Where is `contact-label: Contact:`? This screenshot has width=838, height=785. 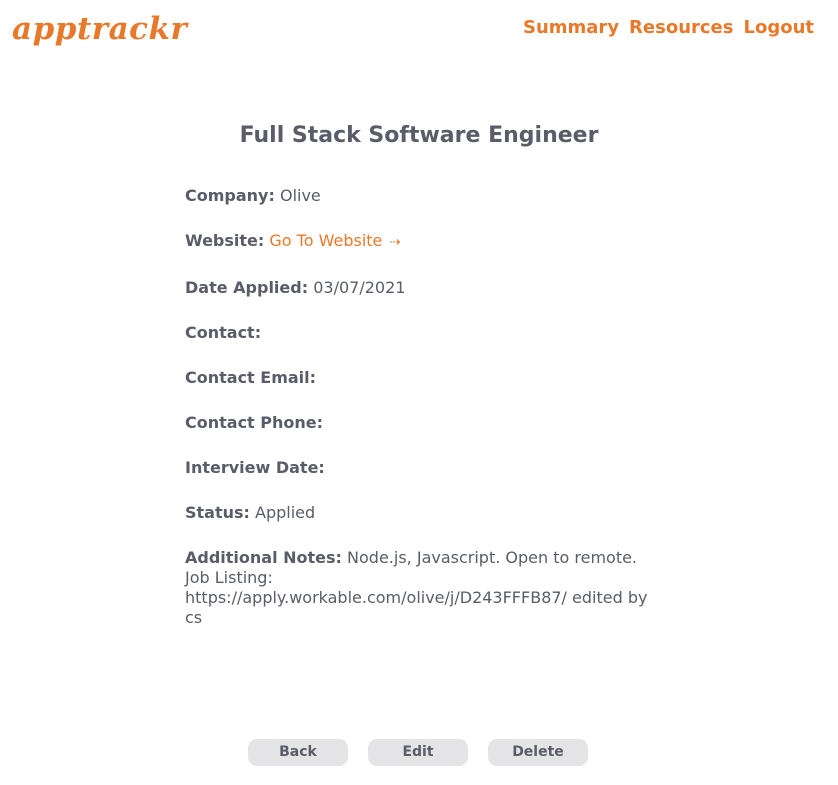
contact-label: Contact: is located at coordinates (223, 332).